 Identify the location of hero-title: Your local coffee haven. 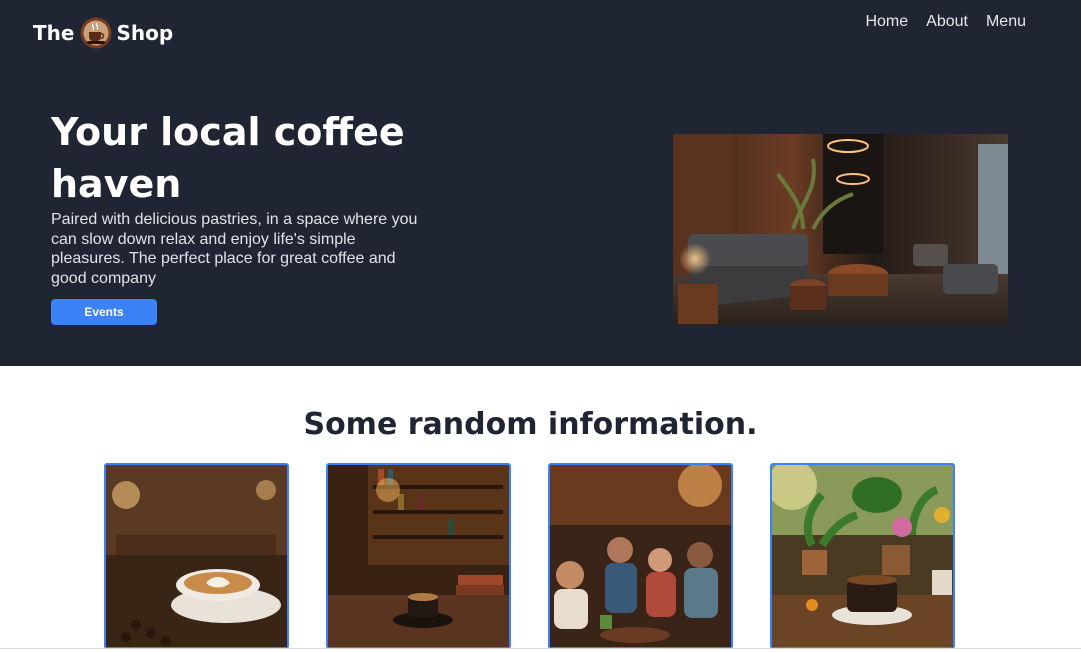
(228, 158).